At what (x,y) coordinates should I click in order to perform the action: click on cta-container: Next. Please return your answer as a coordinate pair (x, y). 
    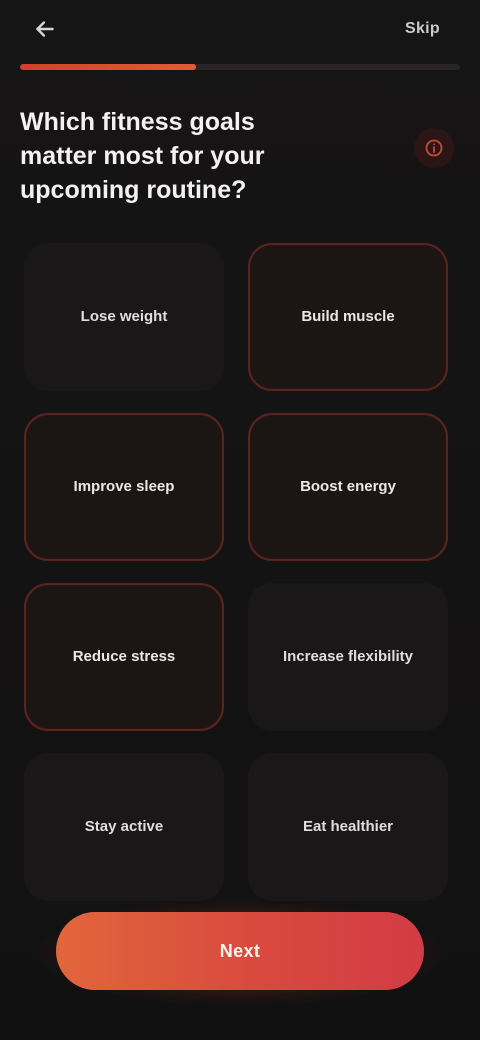
    Looking at the image, I should click on (240, 952).